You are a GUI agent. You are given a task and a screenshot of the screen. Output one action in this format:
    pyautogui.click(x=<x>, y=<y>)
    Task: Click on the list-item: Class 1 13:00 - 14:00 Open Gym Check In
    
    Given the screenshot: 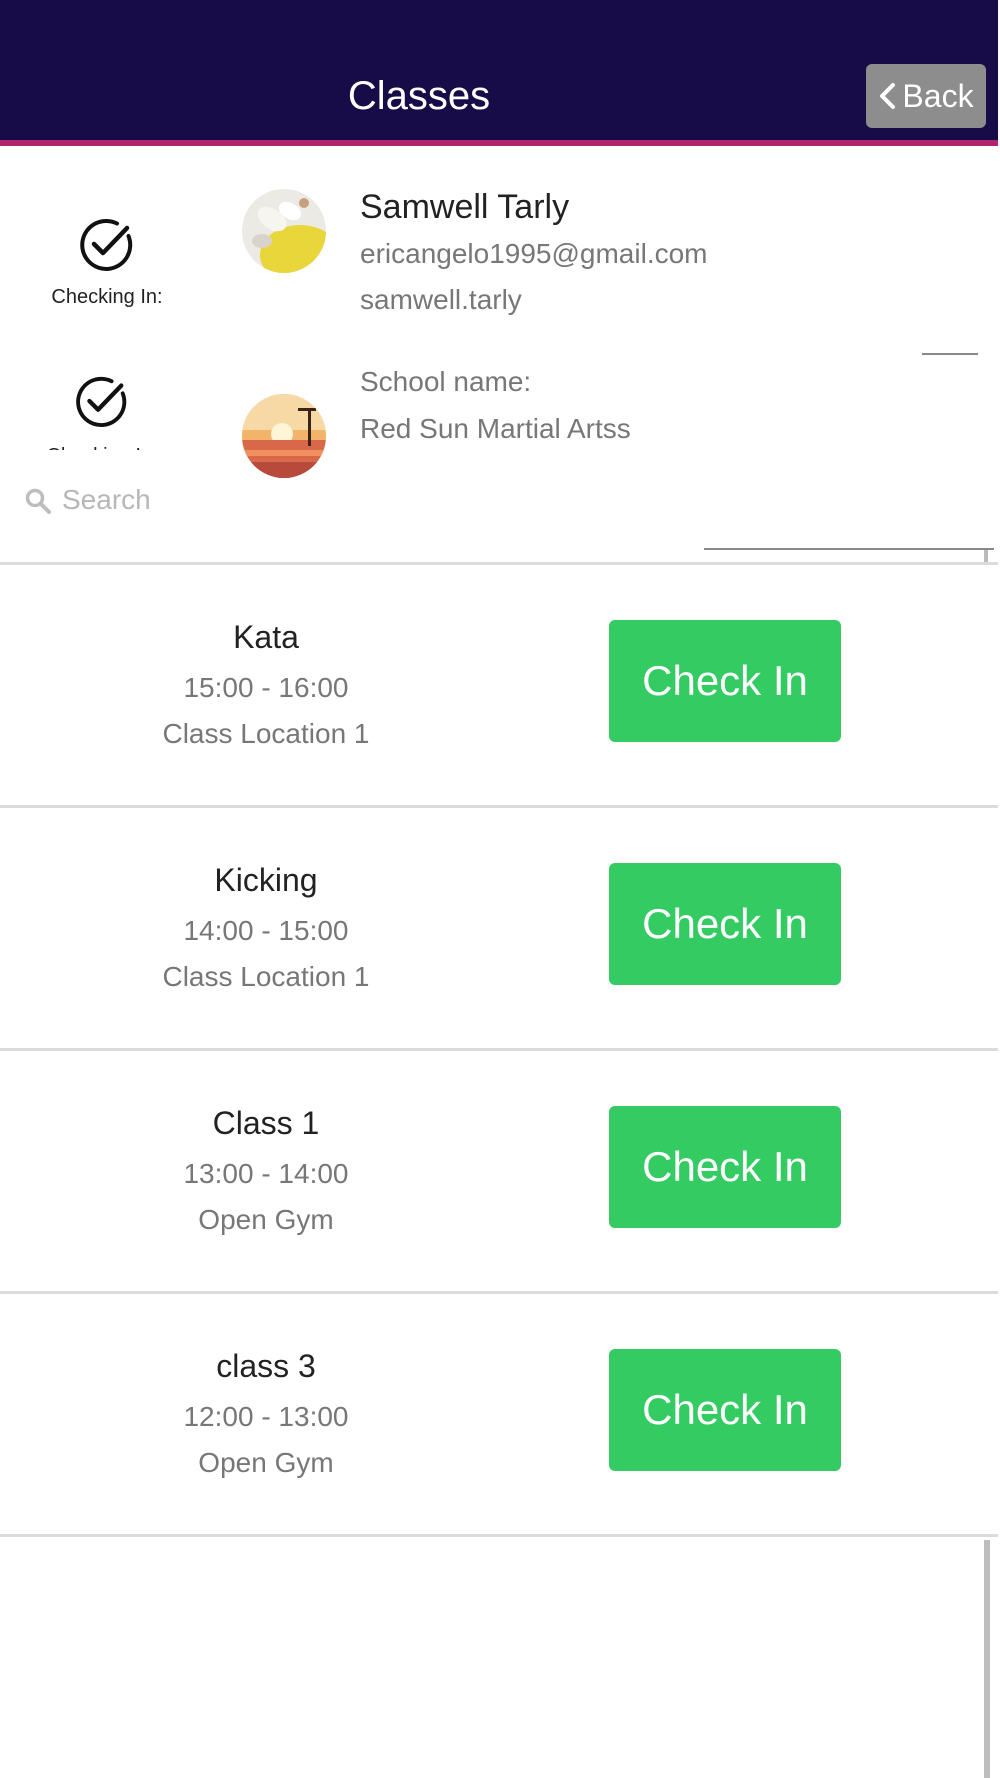 What is the action you would take?
    pyautogui.click(x=499, y=1171)
    